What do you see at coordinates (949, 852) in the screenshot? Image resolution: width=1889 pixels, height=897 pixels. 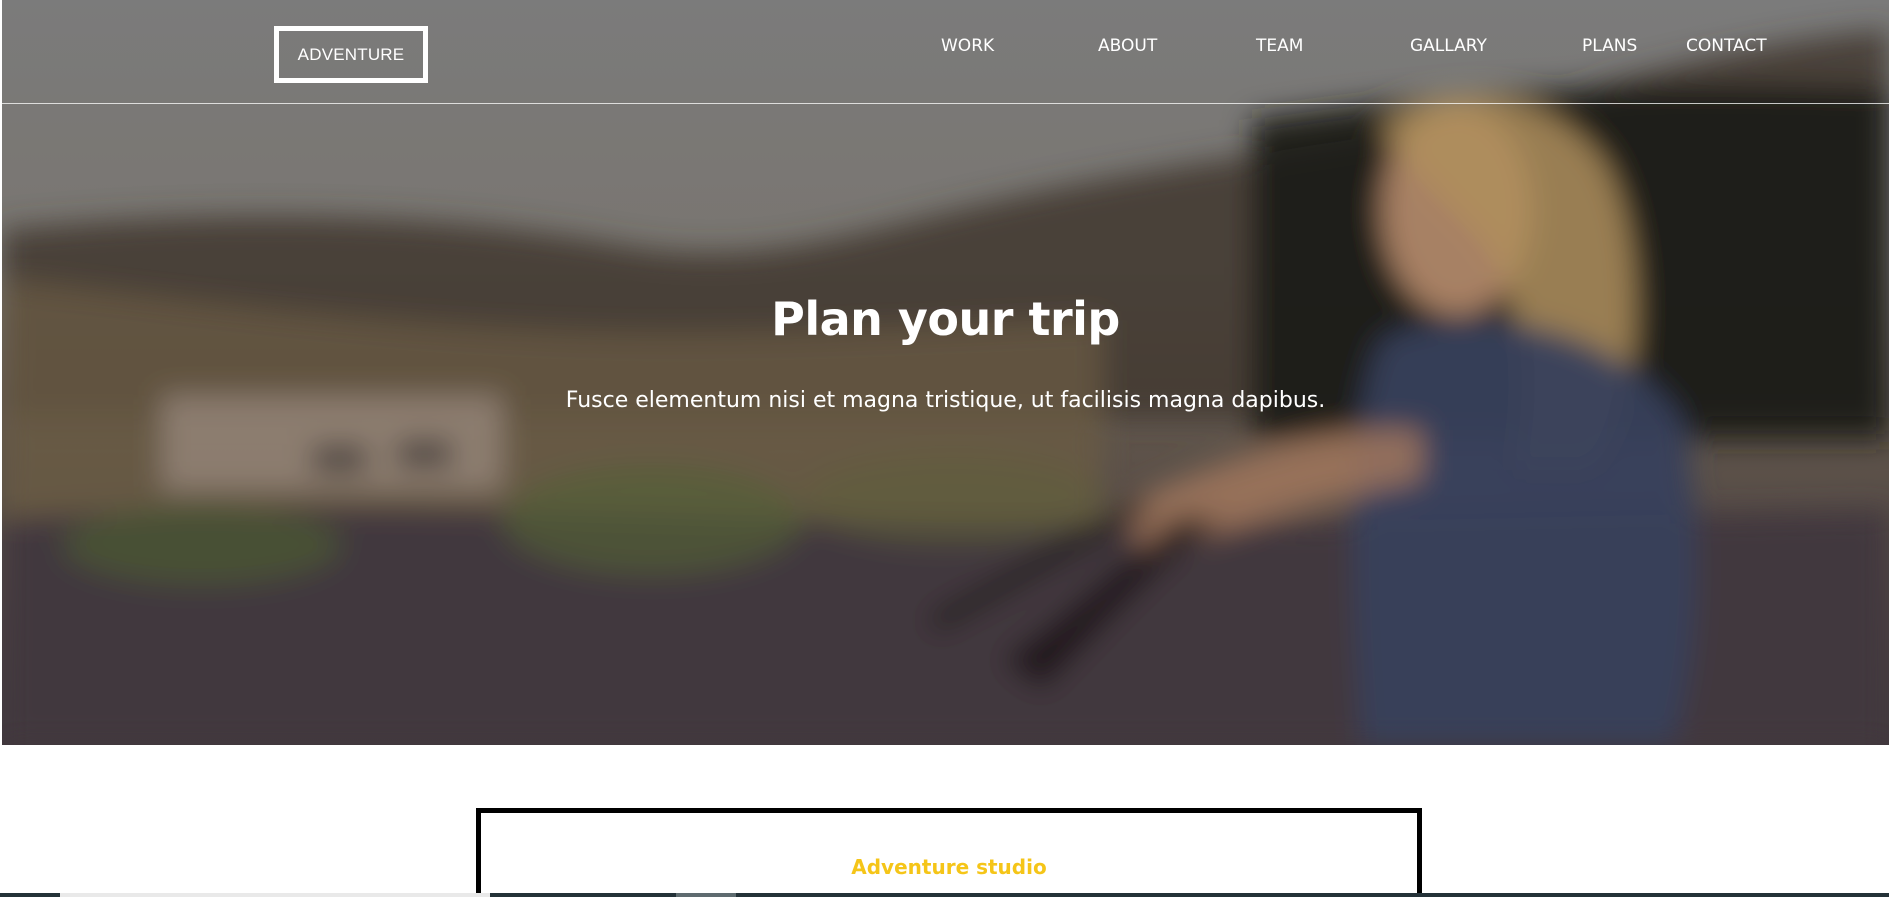 I see `studio-card: Adventure studio` at bounding box center [949, 852].